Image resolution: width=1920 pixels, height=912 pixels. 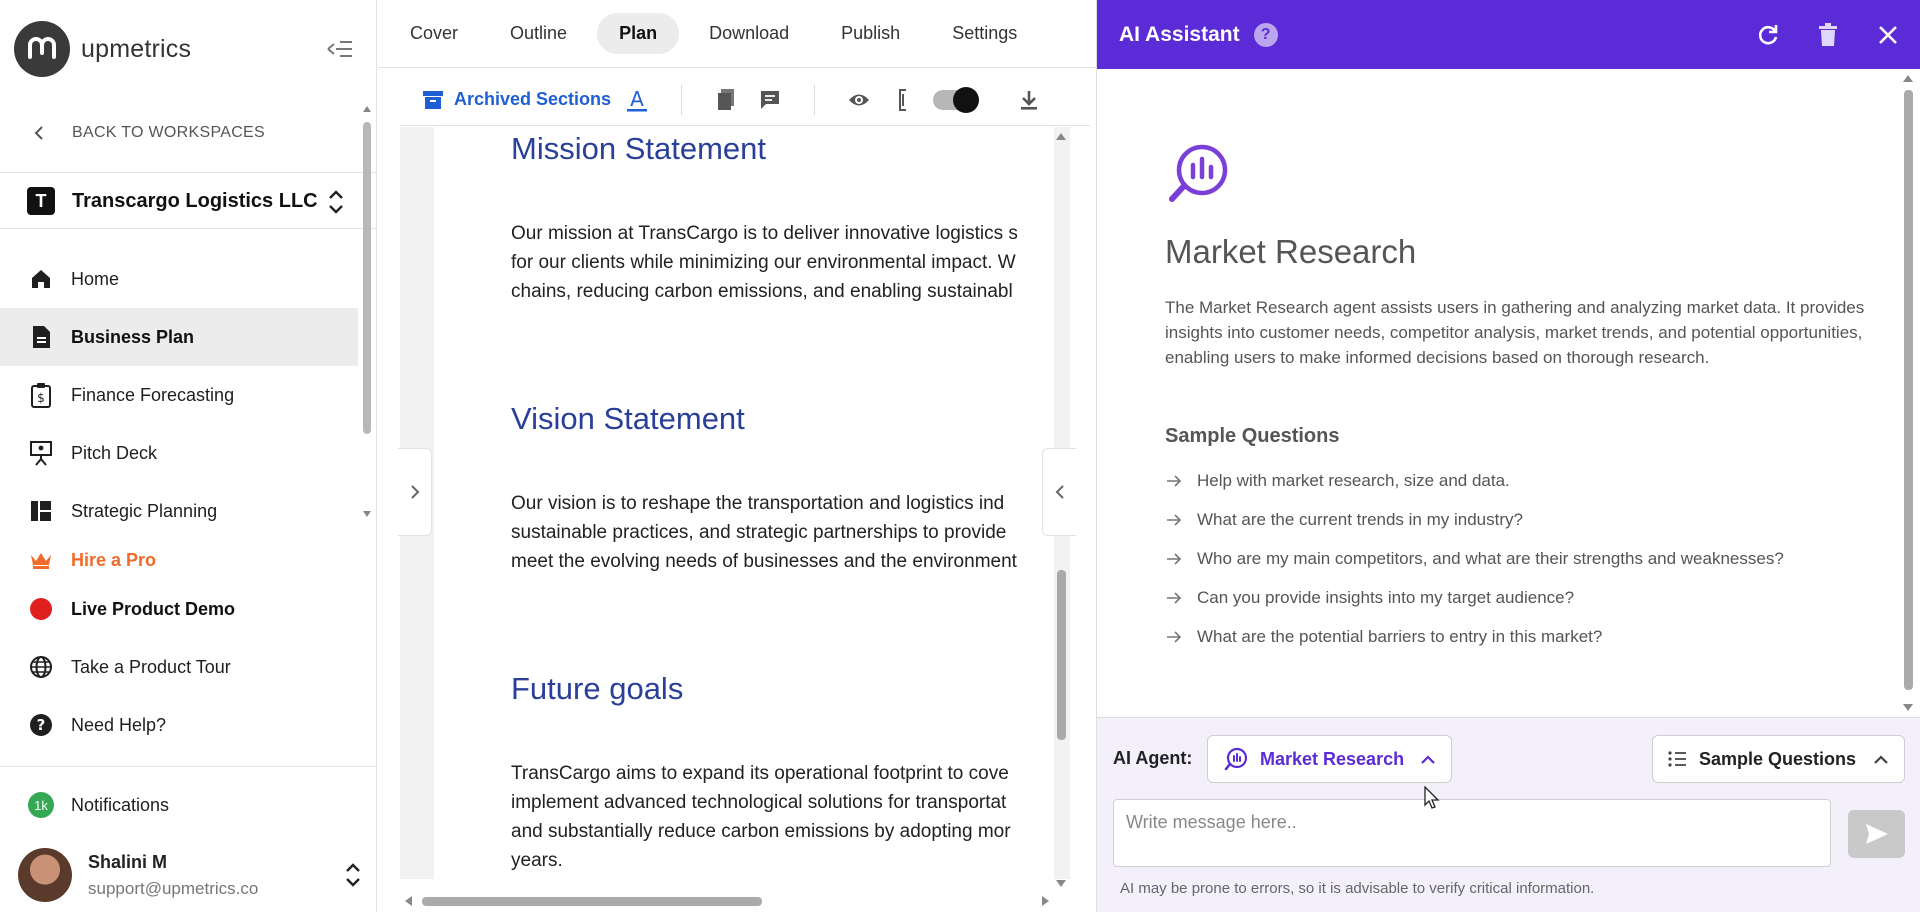 What do you see at coordinates (597, 689) in the screenshot?
I see `section-title-future-goals: Future goals` at bounding box center [597, 689].